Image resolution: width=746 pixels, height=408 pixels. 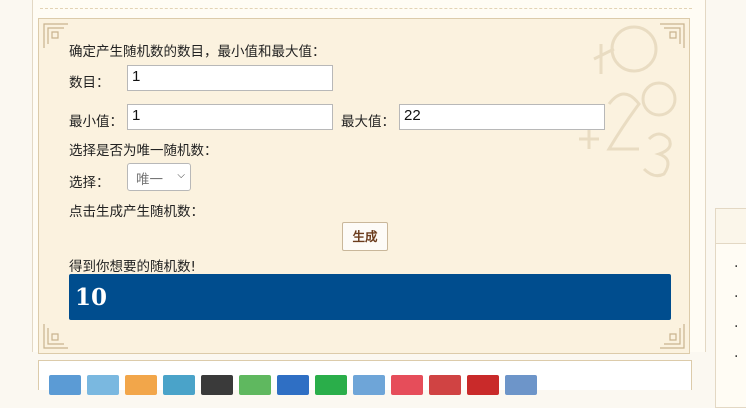 I want to click on app-icon-chat, so click(x=331, y=385).